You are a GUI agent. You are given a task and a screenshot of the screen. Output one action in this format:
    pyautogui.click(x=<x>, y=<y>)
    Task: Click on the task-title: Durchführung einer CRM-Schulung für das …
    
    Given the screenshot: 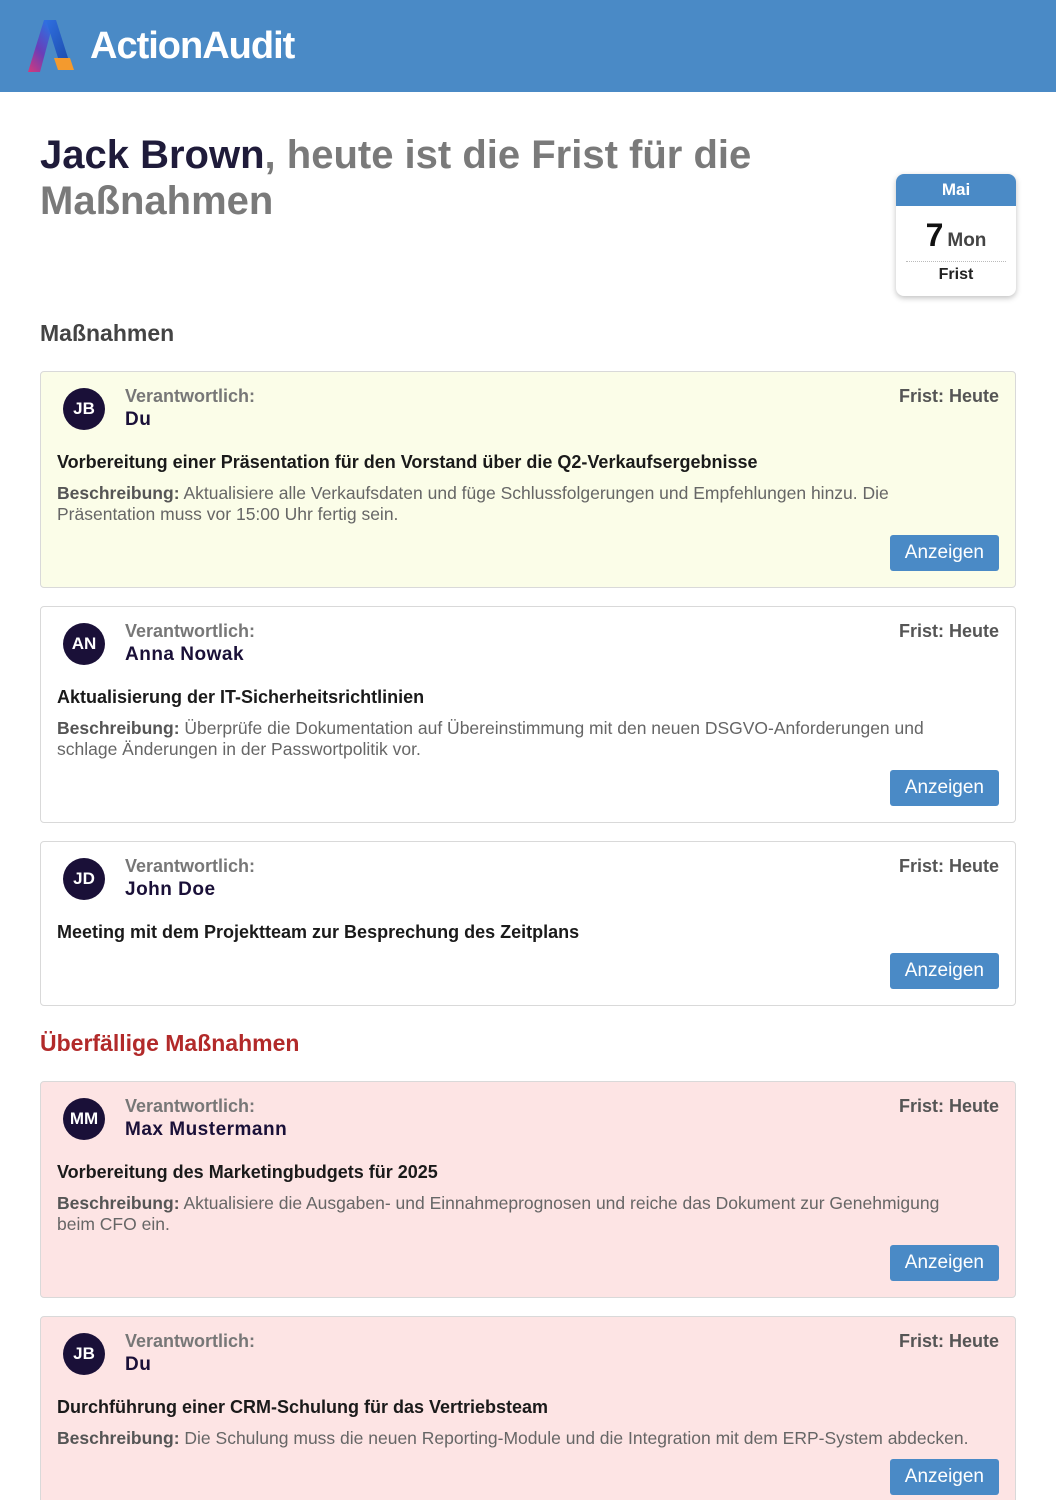 What is the action you would take?
    pyautogui.click(x=303, y=1407)
    